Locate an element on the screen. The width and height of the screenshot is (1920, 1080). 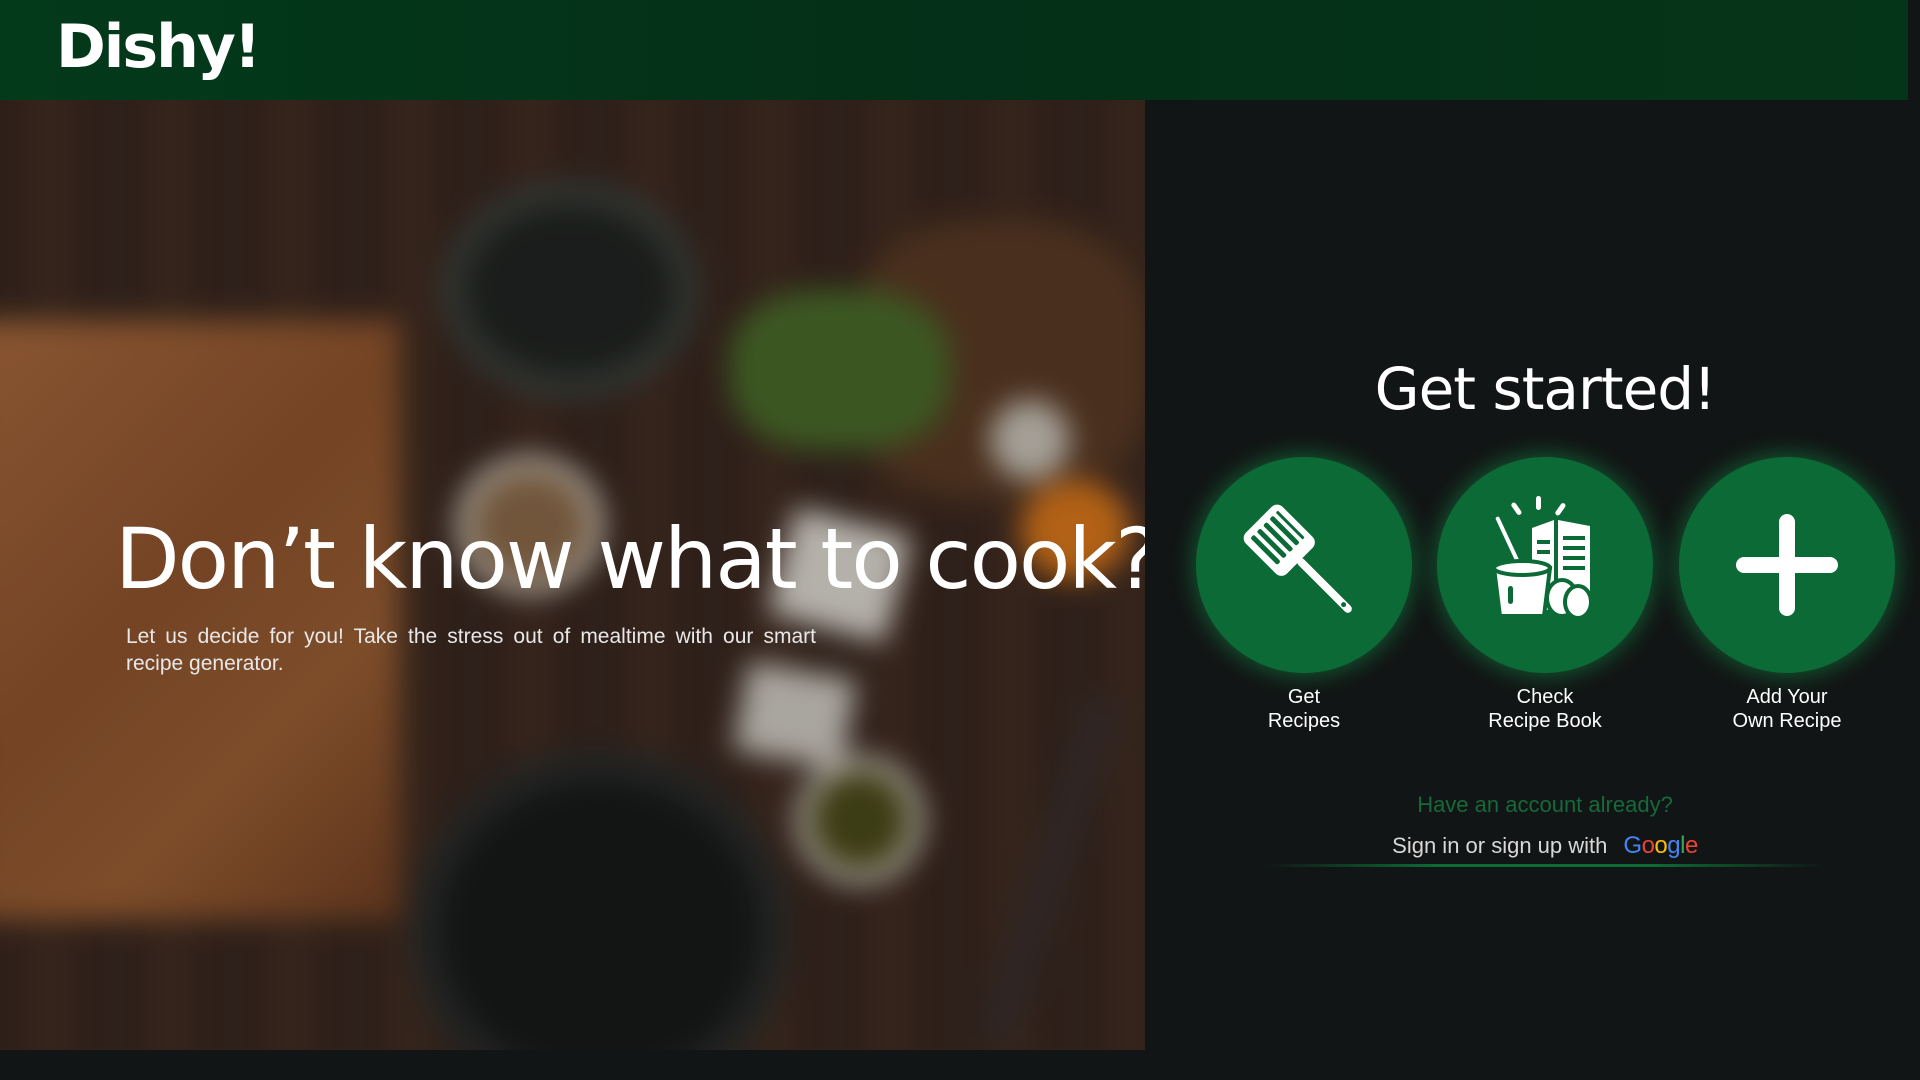
add-own-recipe-label: Add Your Own Recipe is located at coordinates (1787, 709).